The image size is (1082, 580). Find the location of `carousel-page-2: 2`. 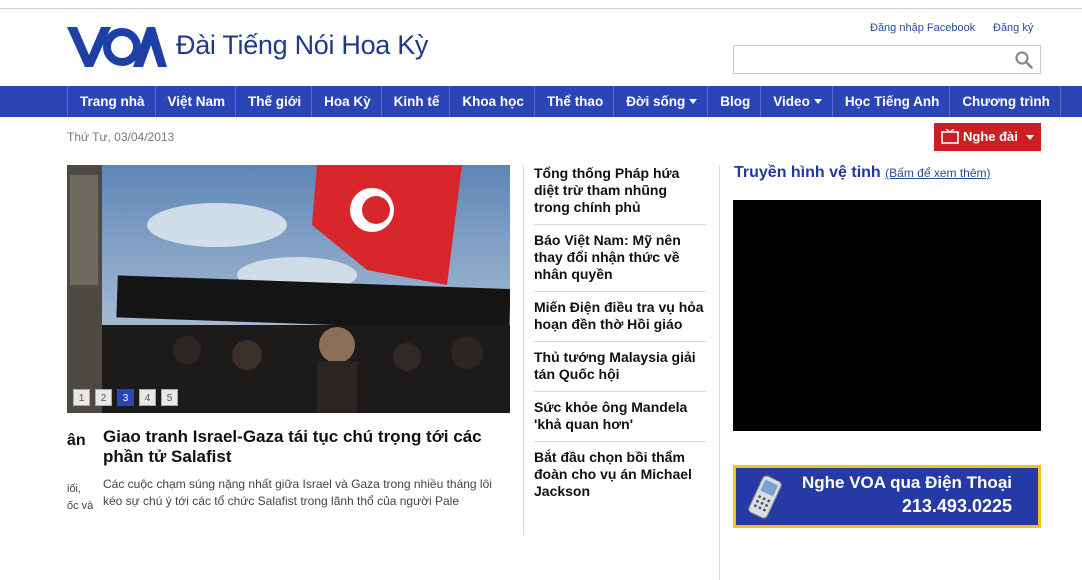

carousel-page-2: 2 is located at coordinates (103, 397).